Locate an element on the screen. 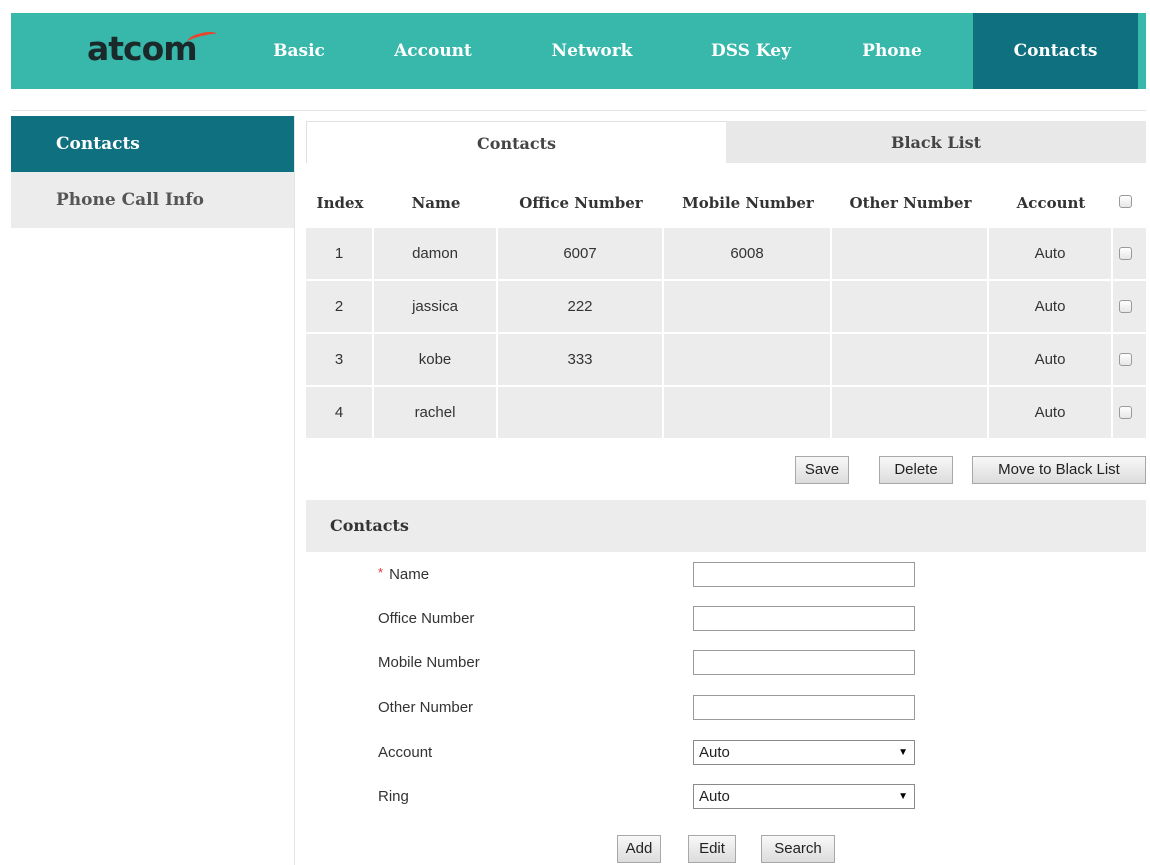 The image size is (1150, 865). account-label: Account is located at coordinates (405, 752).